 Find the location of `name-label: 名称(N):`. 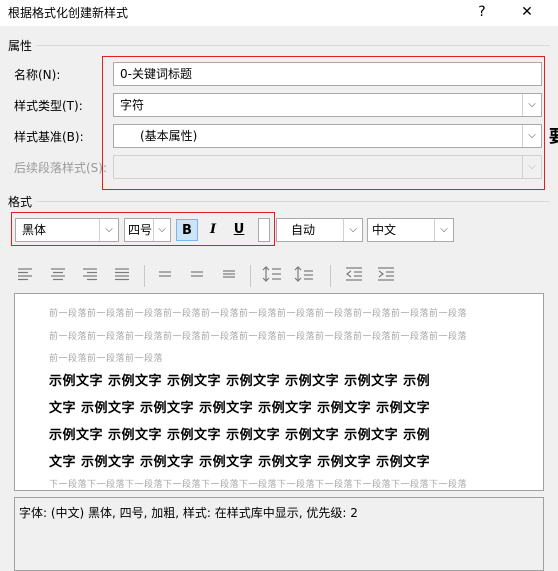

name-label: 名称(N): is located at coordinates (37, 75).